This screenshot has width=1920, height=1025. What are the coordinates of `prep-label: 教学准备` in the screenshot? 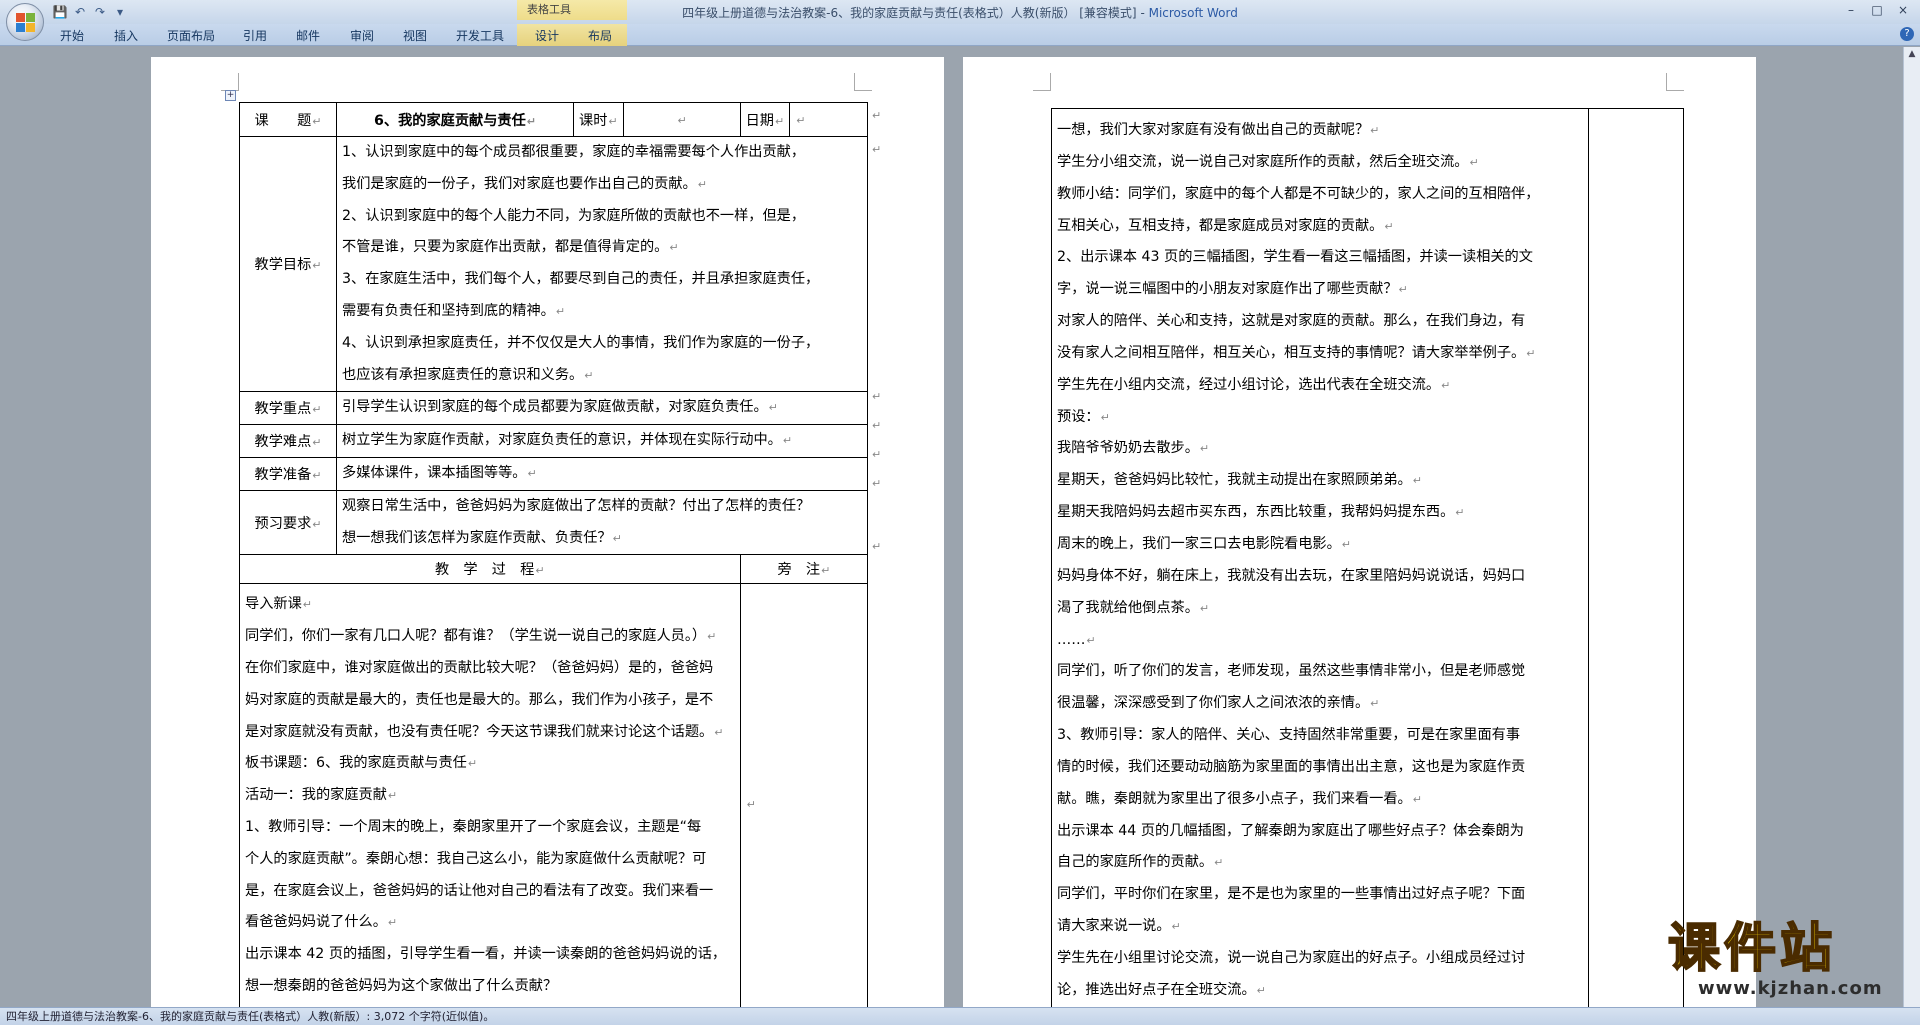 It's located at (283, 474).